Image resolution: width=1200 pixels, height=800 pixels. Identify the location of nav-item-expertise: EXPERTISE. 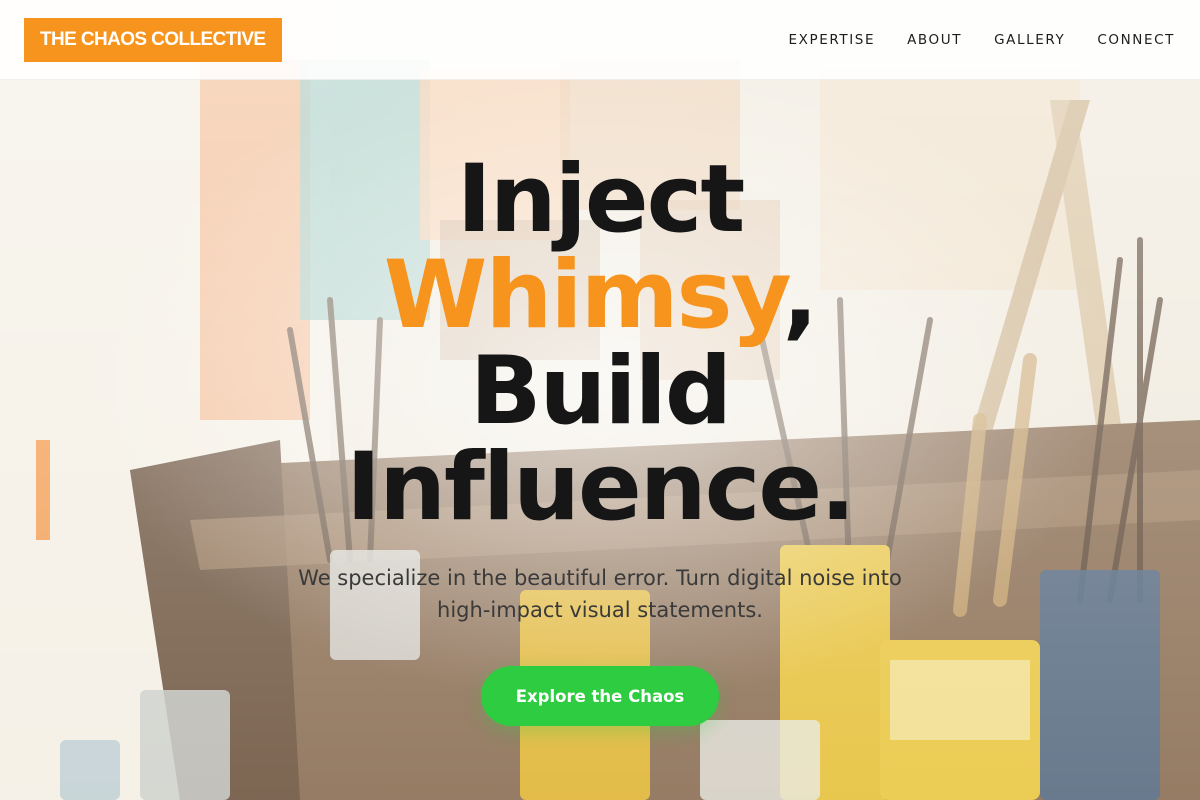
(832, 40).